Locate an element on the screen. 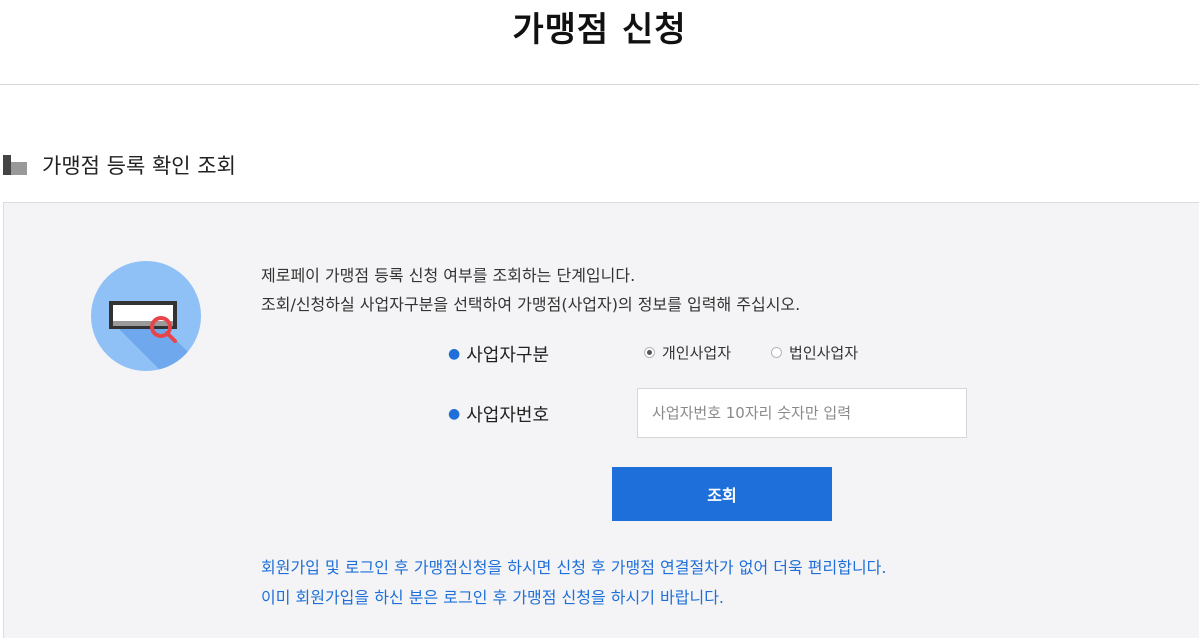 The width and height of the screenshot is (1199, 638). radio-corporate-business: 법인사업자 is located at coordinates (814, 352).